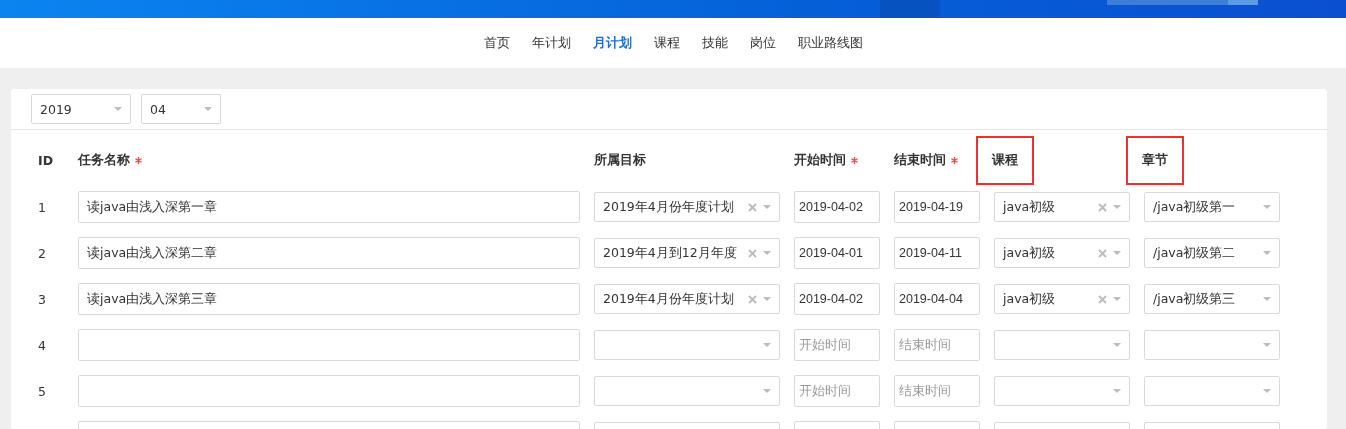  I want to click on column-header: 所属目标, so click(620, 160).